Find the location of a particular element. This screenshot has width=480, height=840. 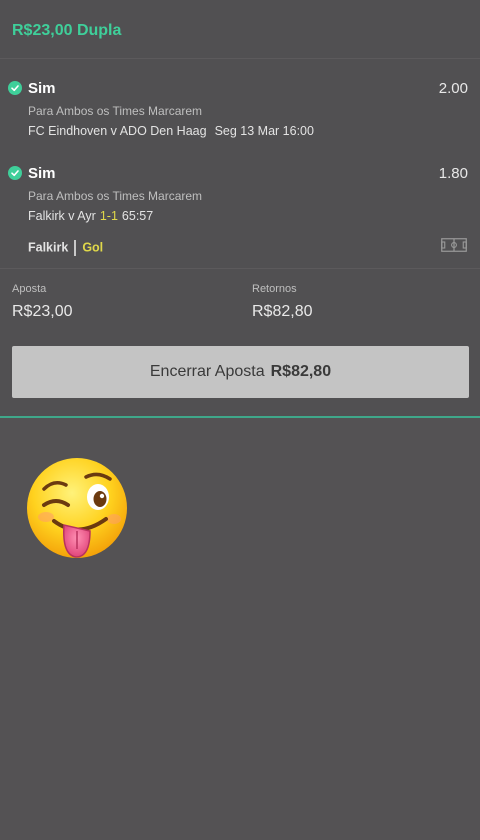

bet-title: R$23,00 Dupla is located at coordinates (67, 30).